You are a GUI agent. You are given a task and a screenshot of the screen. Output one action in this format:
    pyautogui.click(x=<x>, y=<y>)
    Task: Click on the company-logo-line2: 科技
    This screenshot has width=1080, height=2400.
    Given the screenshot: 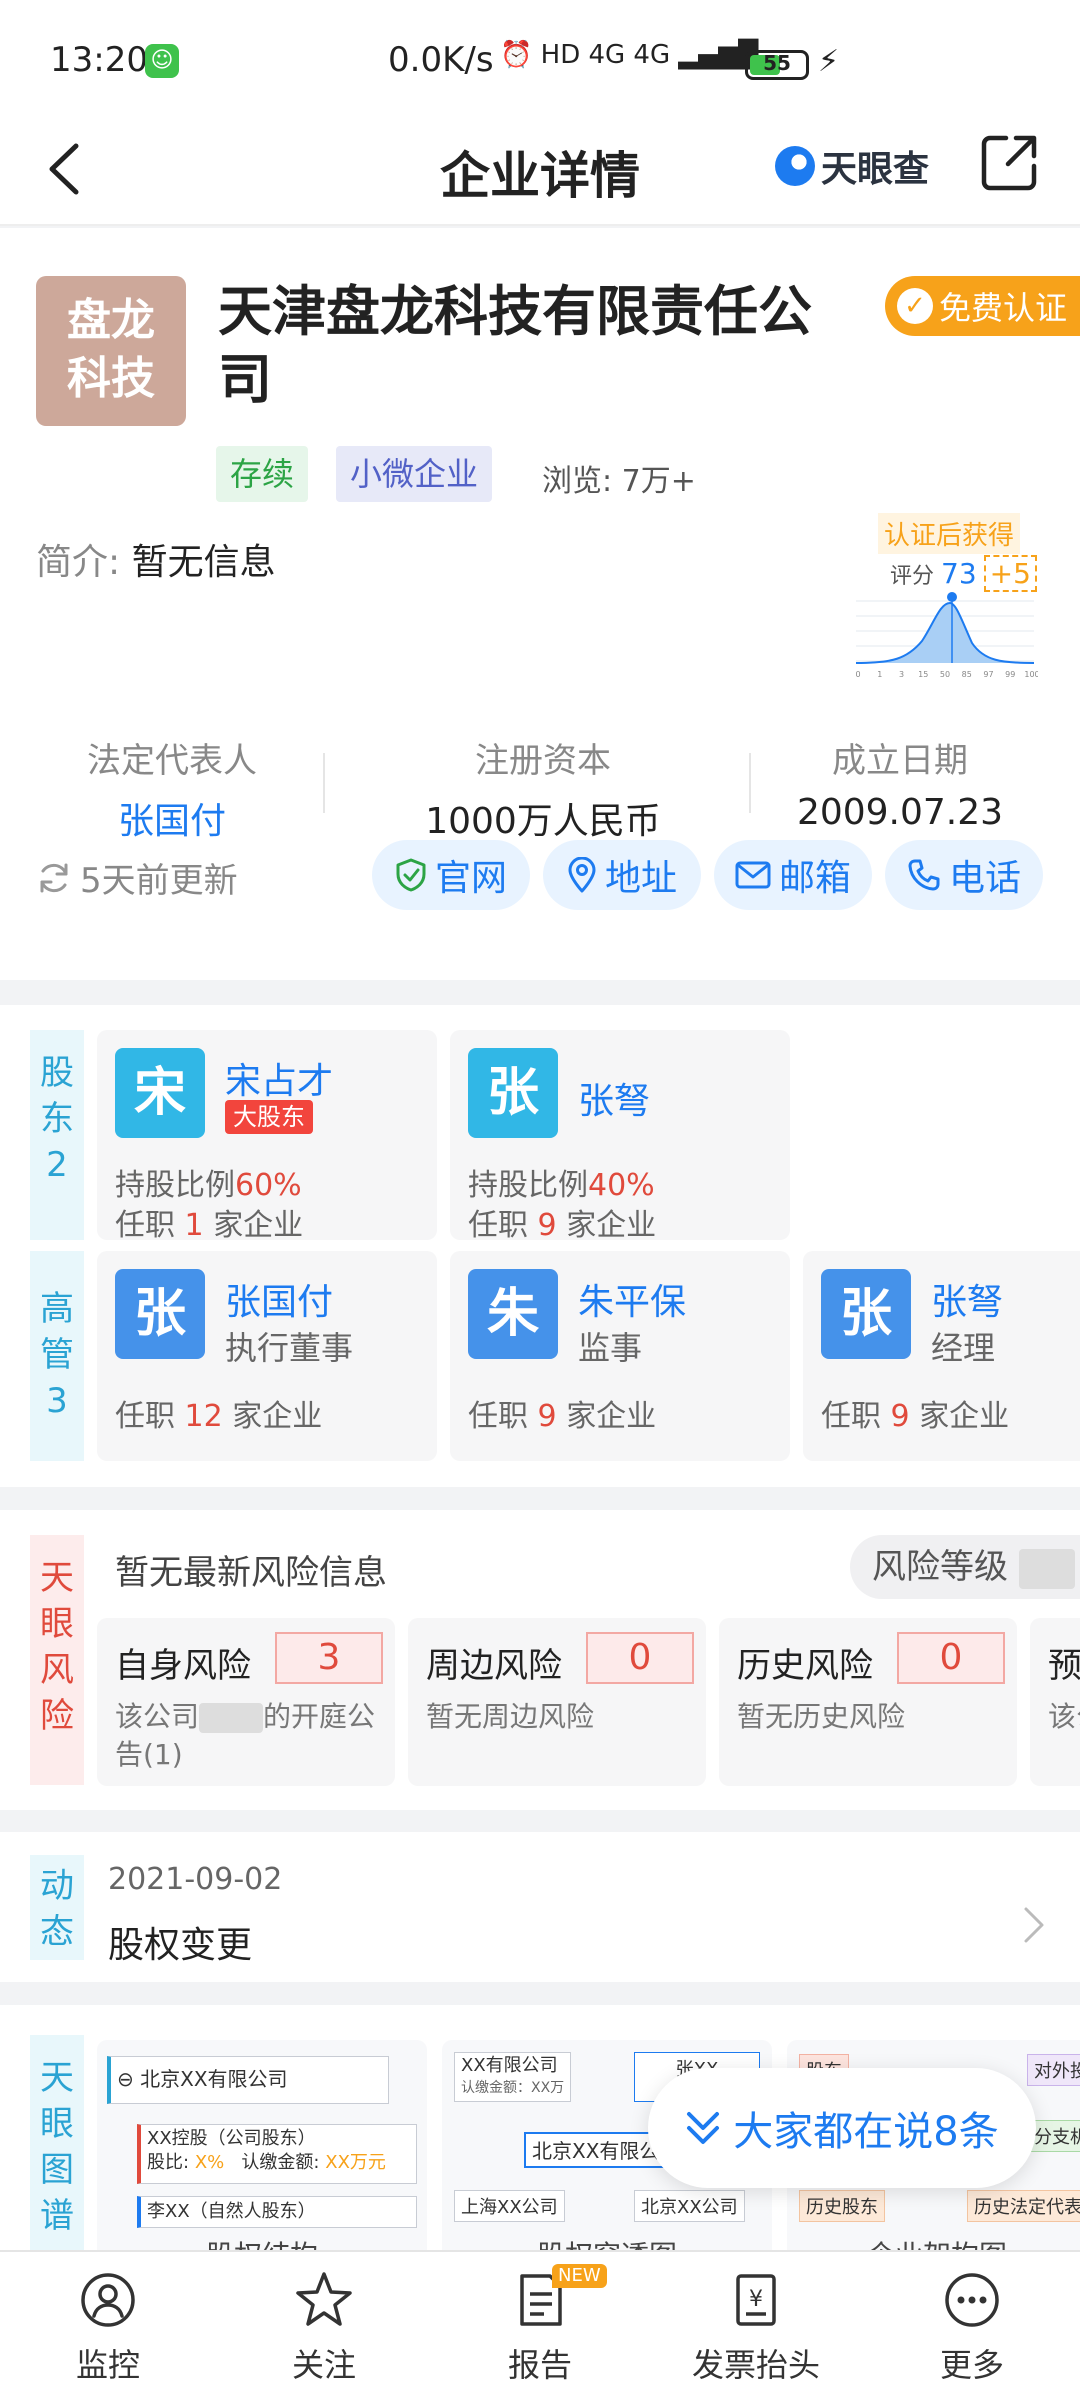 What is the action you would take?
    pyautogui.click(x=111, y=378)
    